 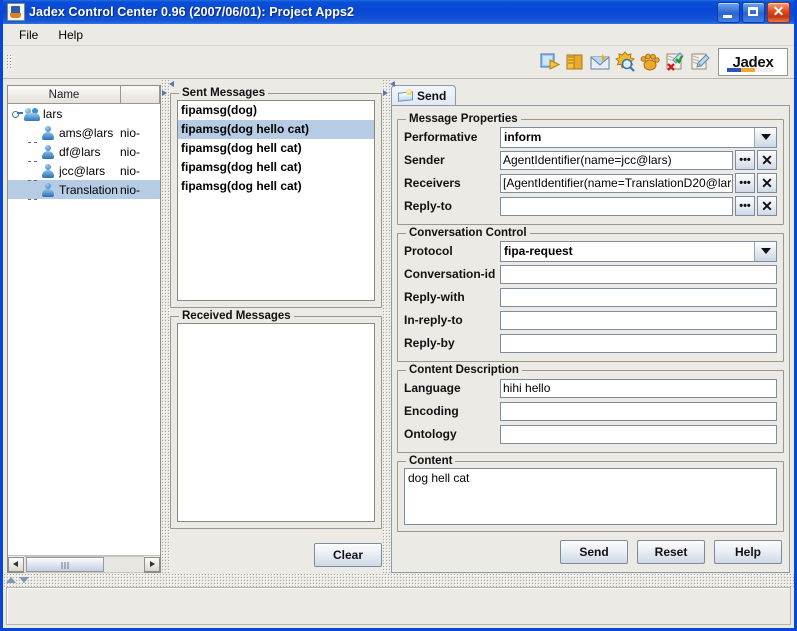 I want to click on tree-column-header: Name, so click(x=84, y=95).